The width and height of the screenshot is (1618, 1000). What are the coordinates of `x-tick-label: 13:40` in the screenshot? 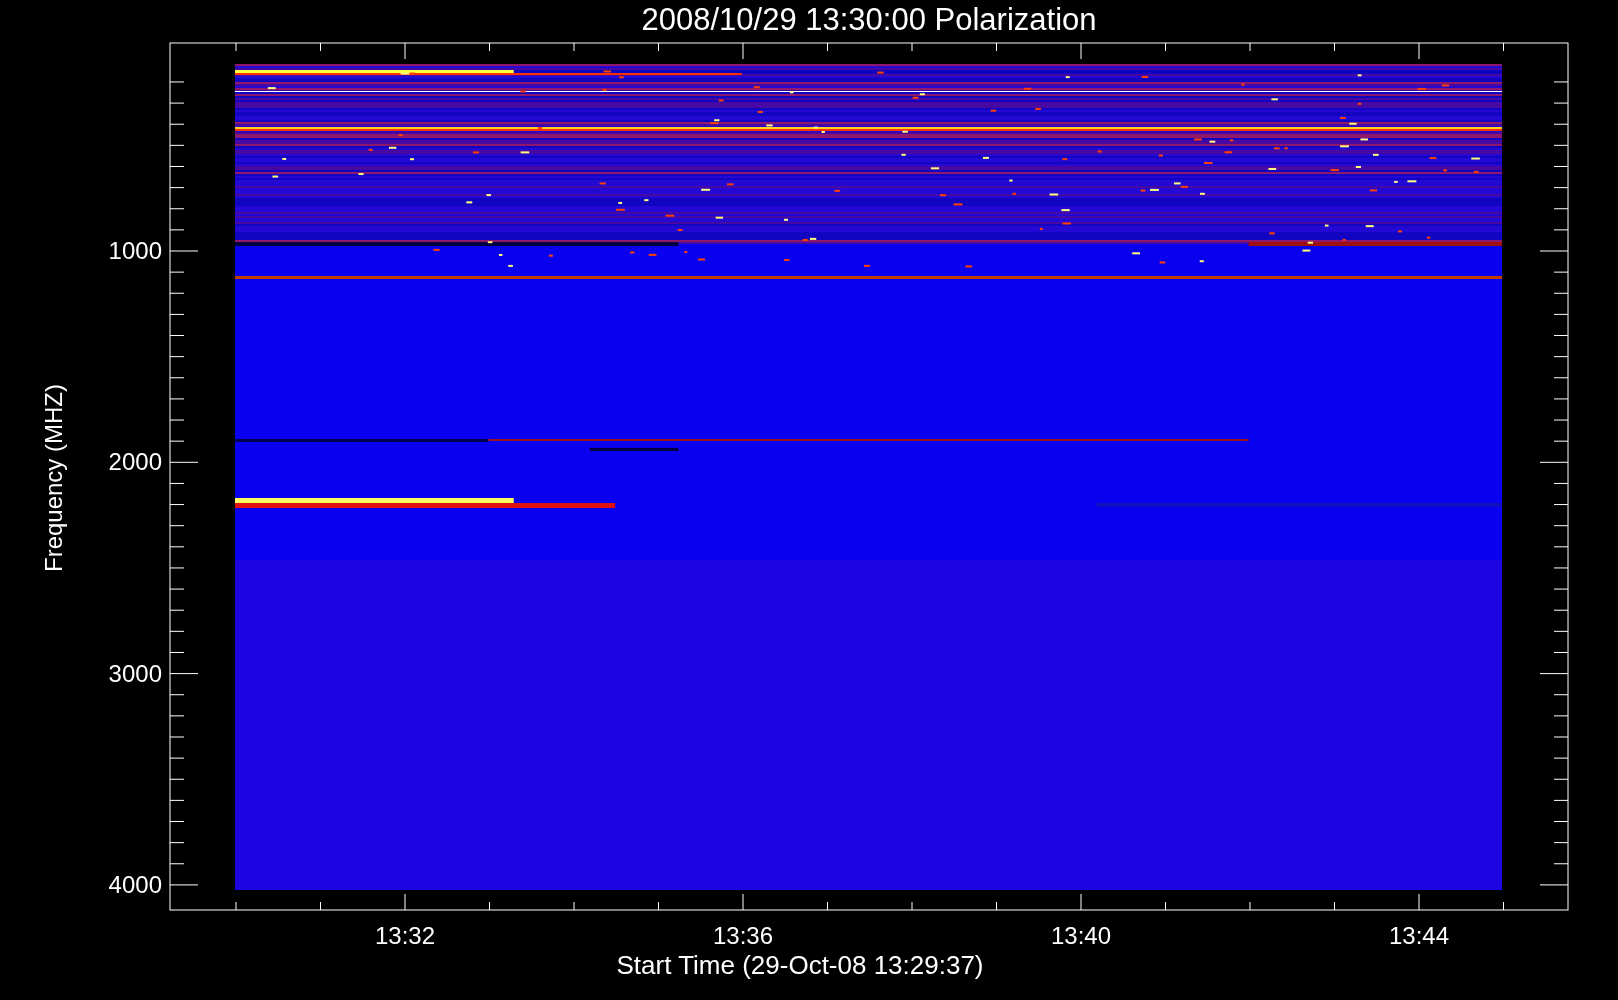 It's located at (1081, 936).